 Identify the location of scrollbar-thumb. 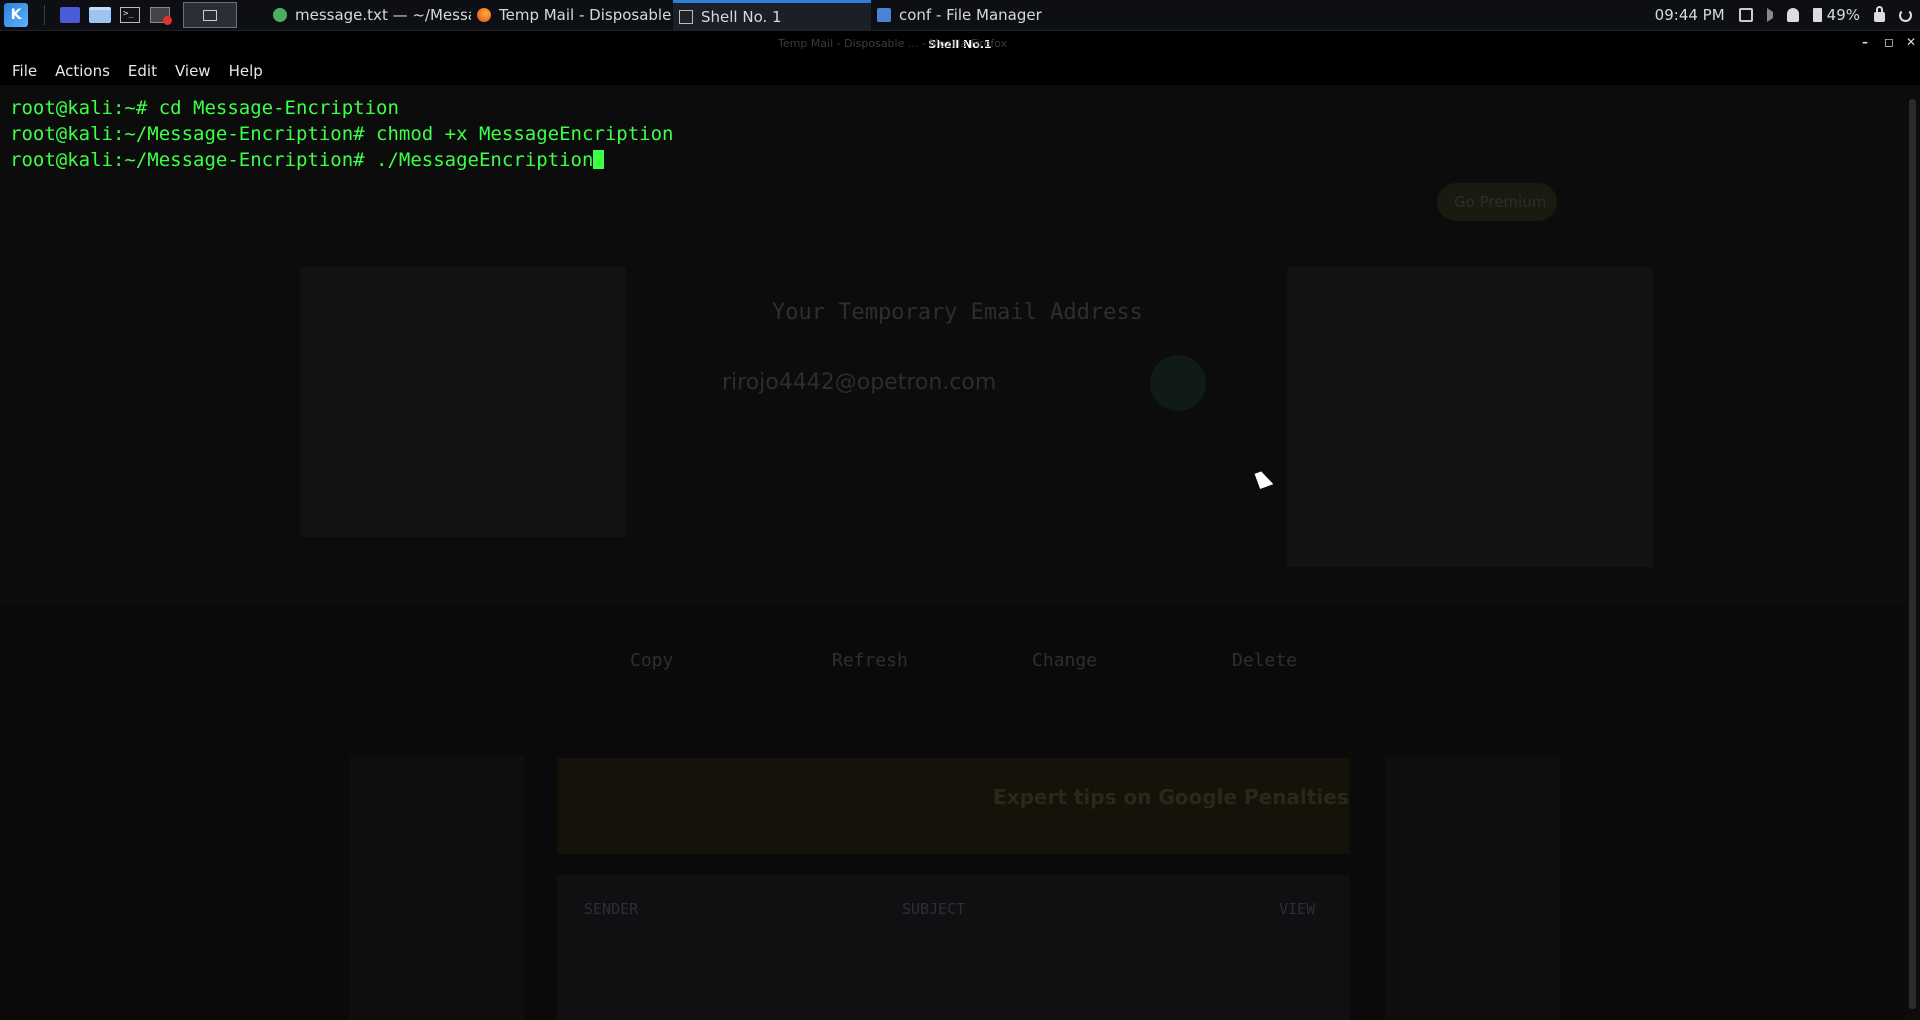
(1912, 554).